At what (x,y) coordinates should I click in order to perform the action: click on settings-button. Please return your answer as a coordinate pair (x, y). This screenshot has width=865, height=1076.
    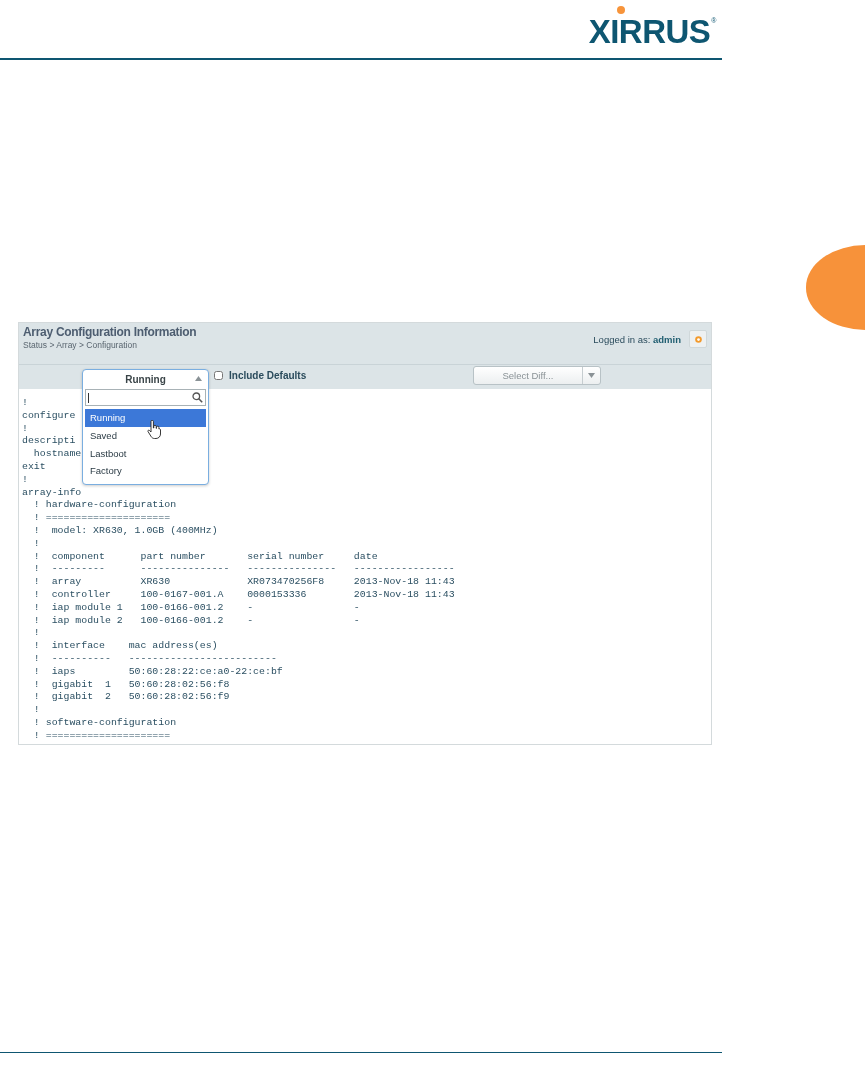
    Looking at the image, I should click on (698, 339).